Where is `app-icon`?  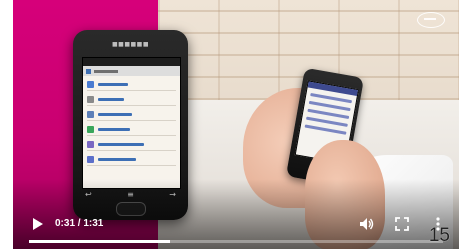 app-icon is located at coordinates (88, 71).